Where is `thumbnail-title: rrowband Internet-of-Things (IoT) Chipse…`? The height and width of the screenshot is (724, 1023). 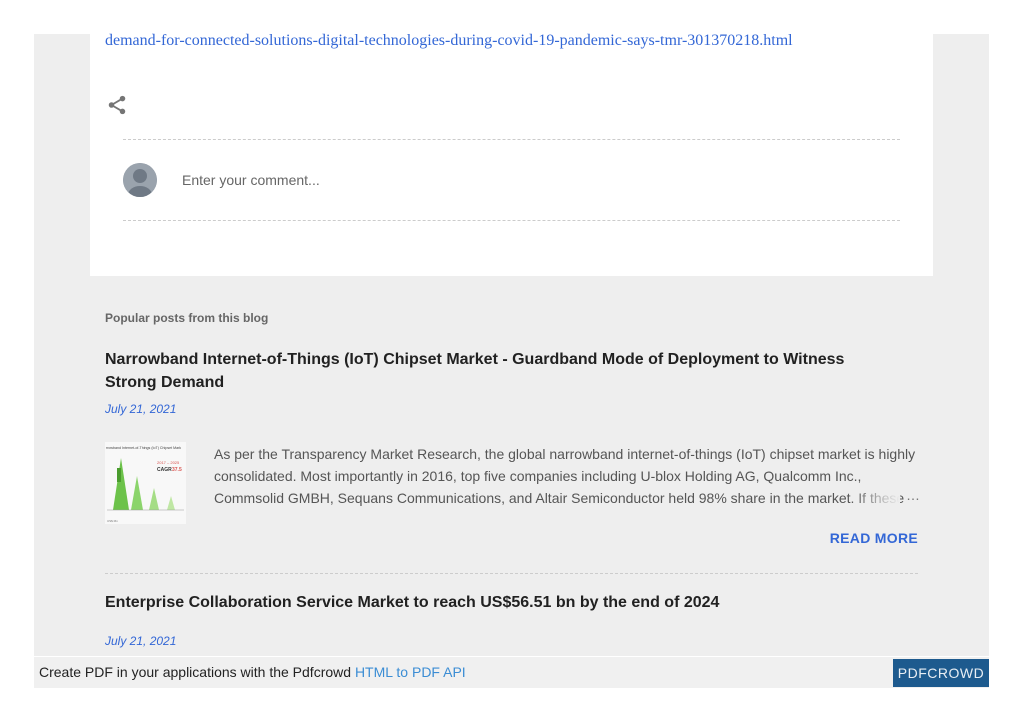
thumbnail-title: rrowband Internet-of-Things (IoT) Chipse… is located at coordinates (143, 448).